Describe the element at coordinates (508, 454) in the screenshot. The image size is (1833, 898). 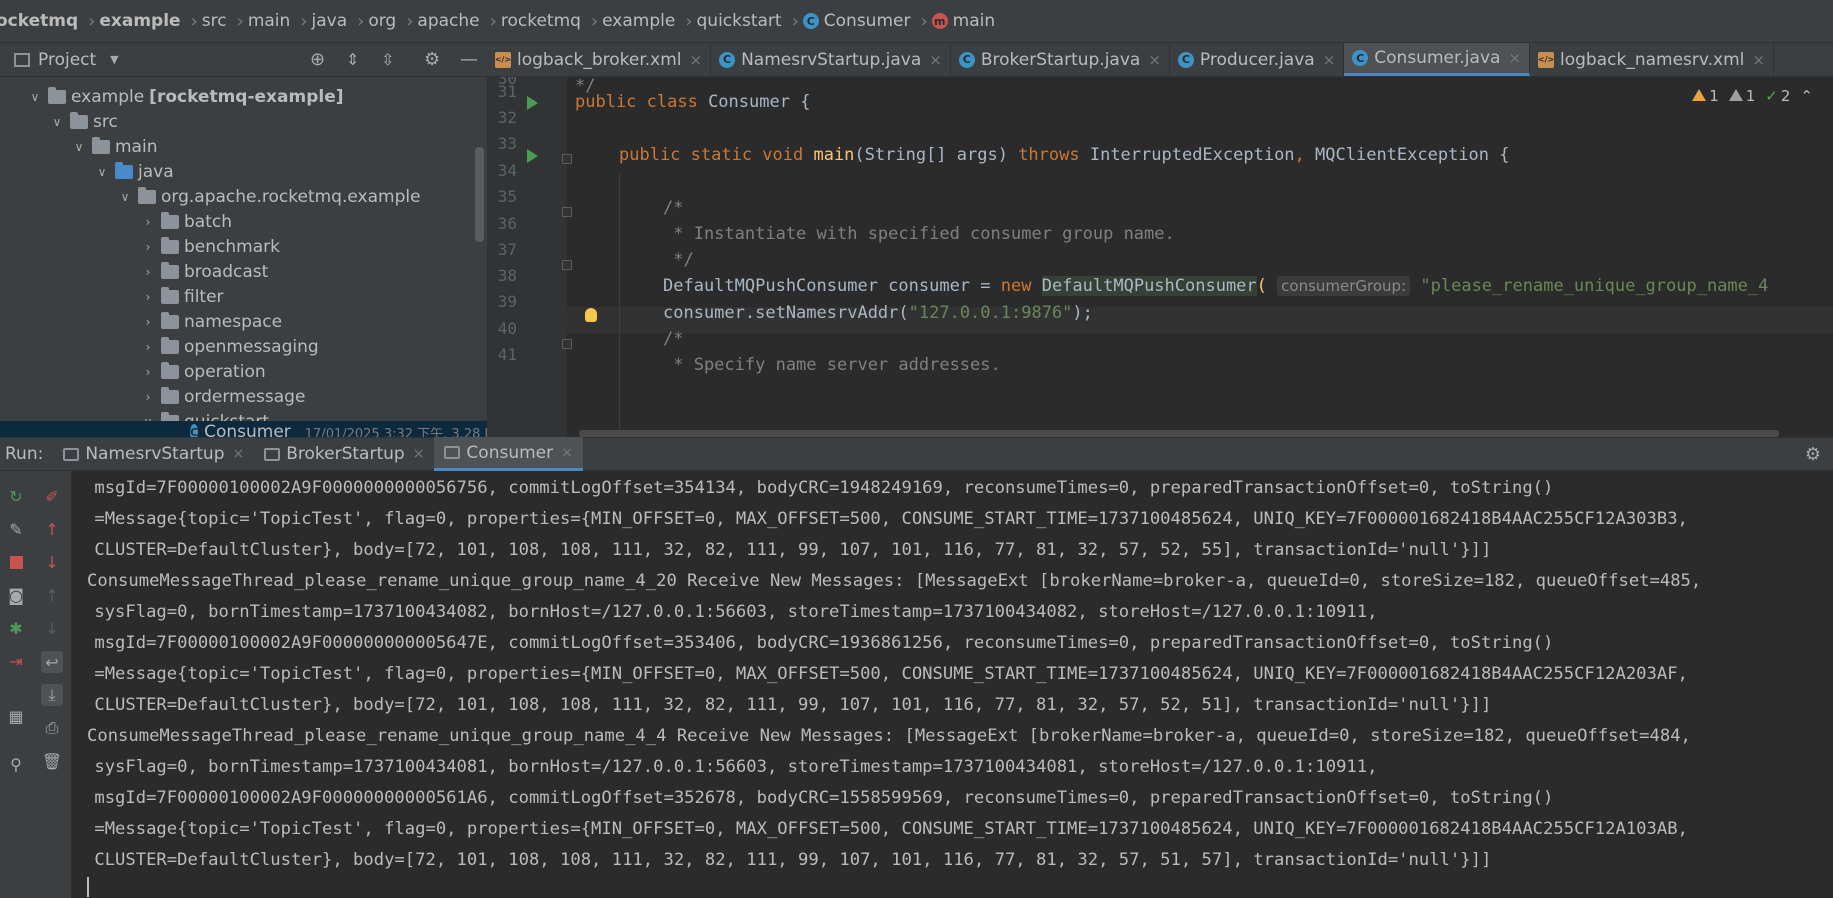
I see `run-tab-consumer: Consumer ×` at that location.